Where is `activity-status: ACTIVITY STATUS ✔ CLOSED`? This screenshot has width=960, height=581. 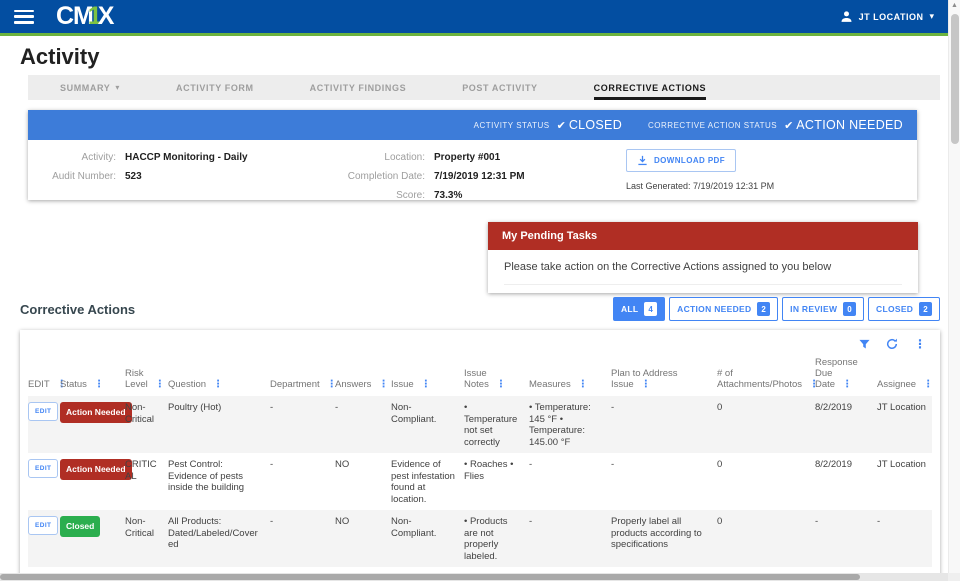
activity-status: ACTIVITY STATUS ✔ CLOSED is located at coordinates (561, 125).